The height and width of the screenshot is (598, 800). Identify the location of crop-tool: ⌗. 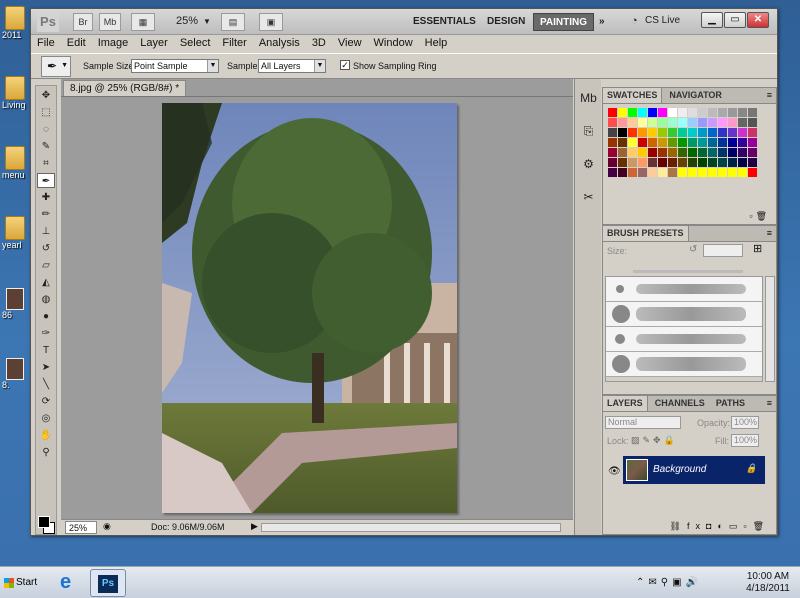
(46, 163).